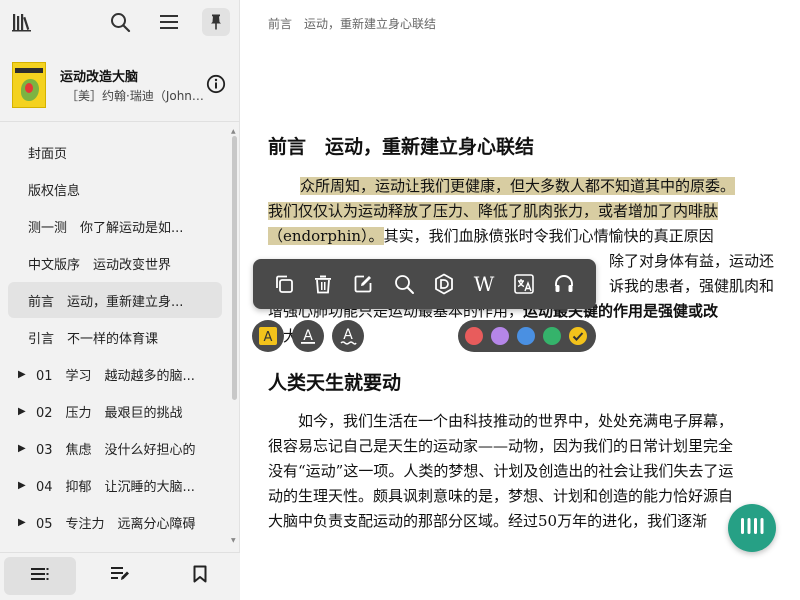 The width and height of the screenshot is (800, 600). I want to click on paragraph-line: 如今，我们生活在一个由科技推动的世界中，处处充满电子屏幕，, so click(501, 421).